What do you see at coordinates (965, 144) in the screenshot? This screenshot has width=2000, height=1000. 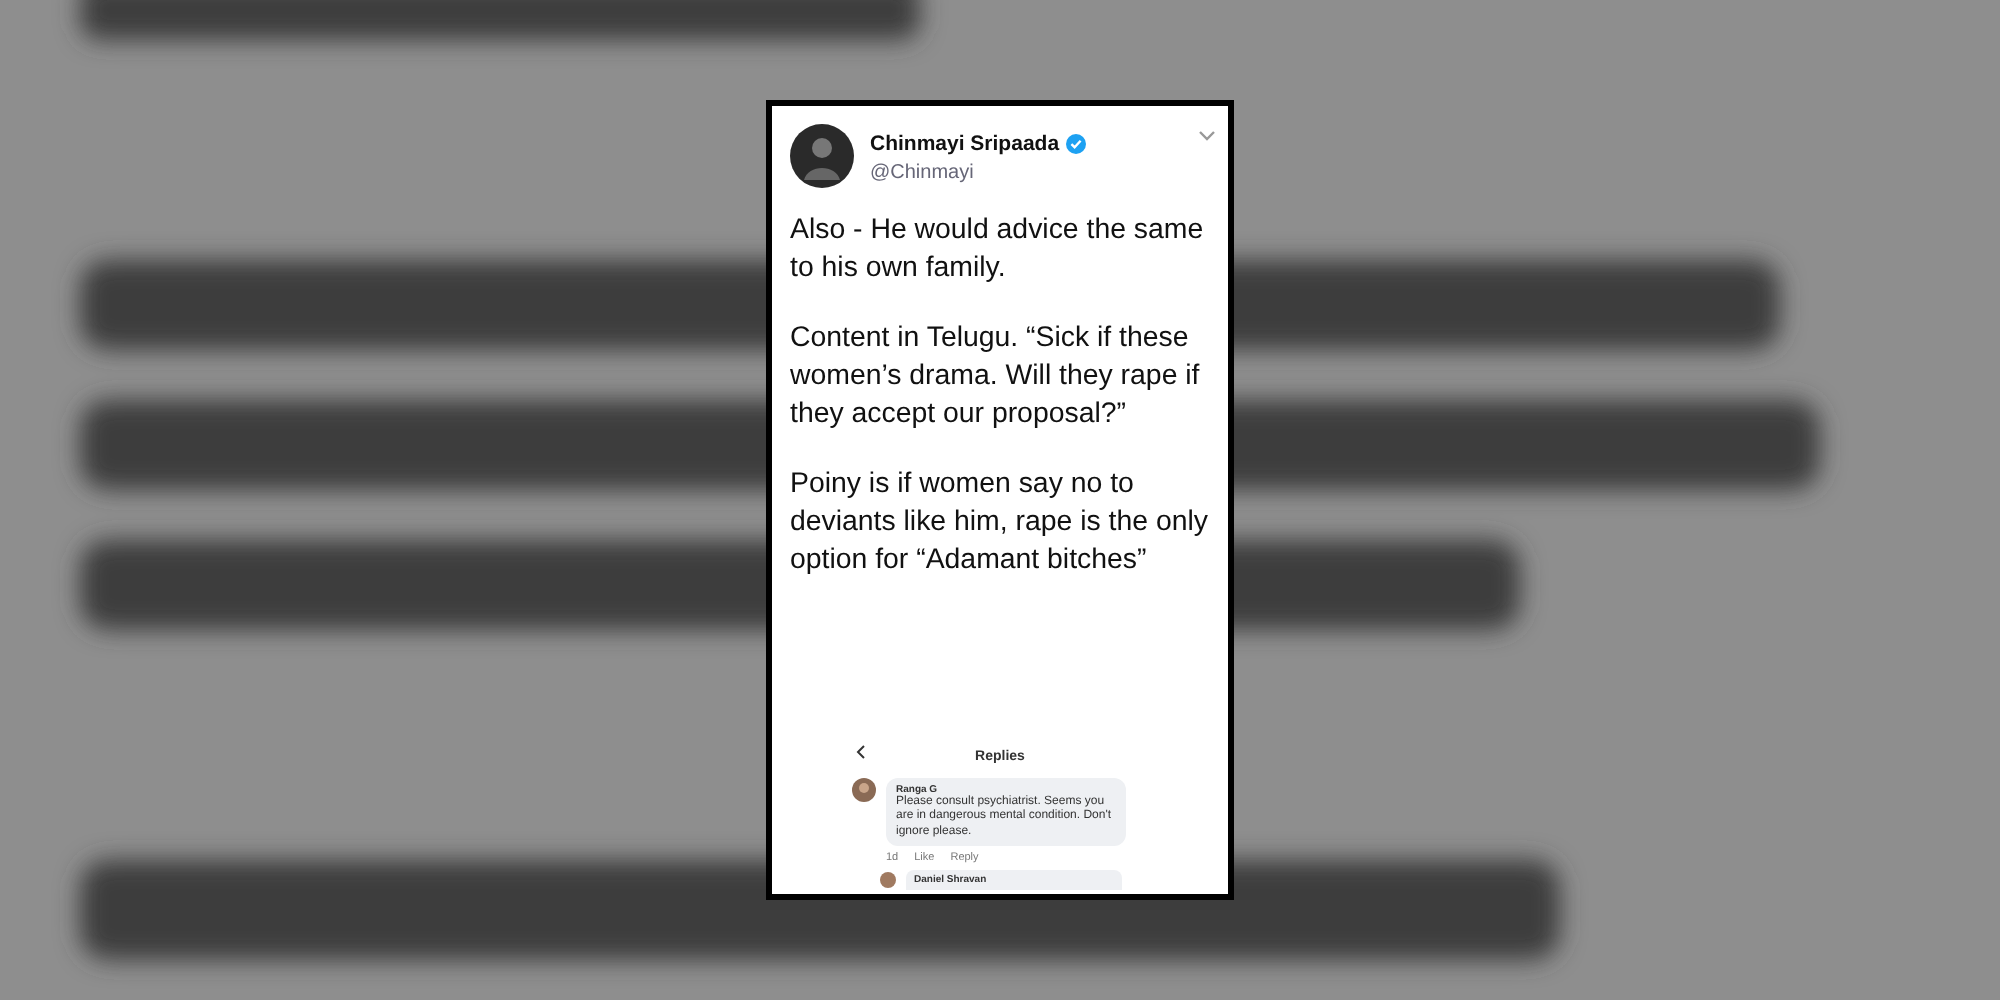 I see `author-name: Chinmayi Sripaada` at bounding box center [965, 144].